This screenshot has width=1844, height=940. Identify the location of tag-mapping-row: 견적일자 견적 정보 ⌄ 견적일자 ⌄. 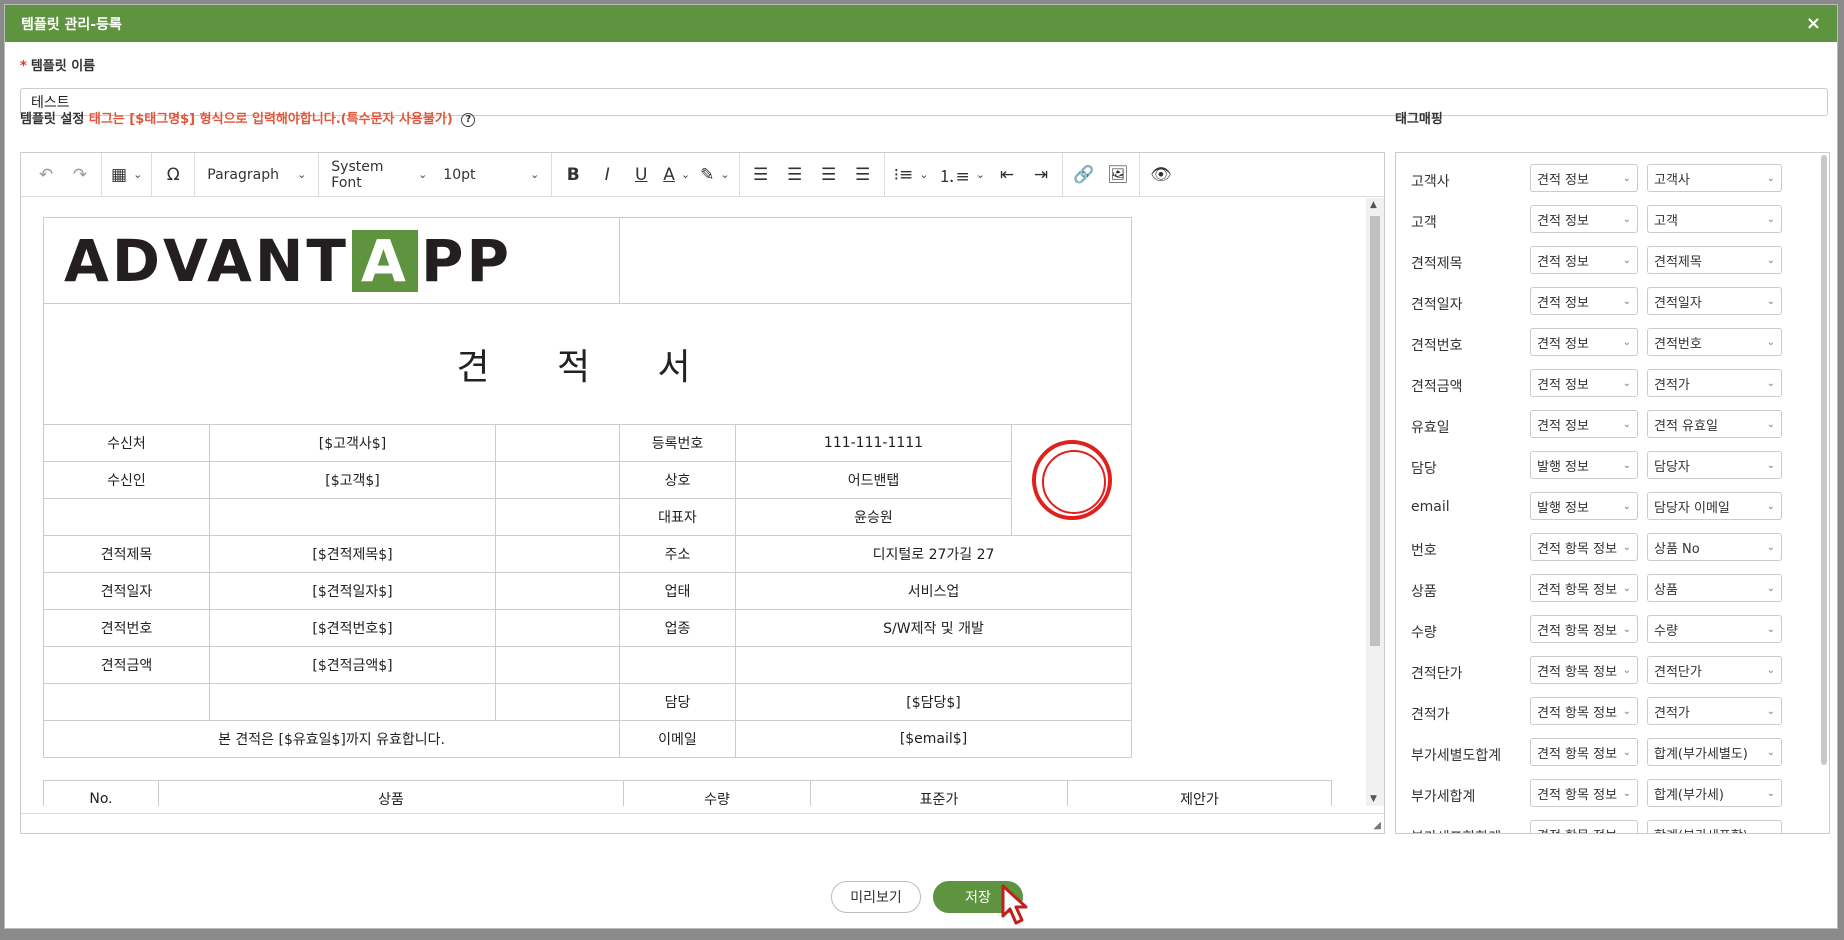
(1612, 302).